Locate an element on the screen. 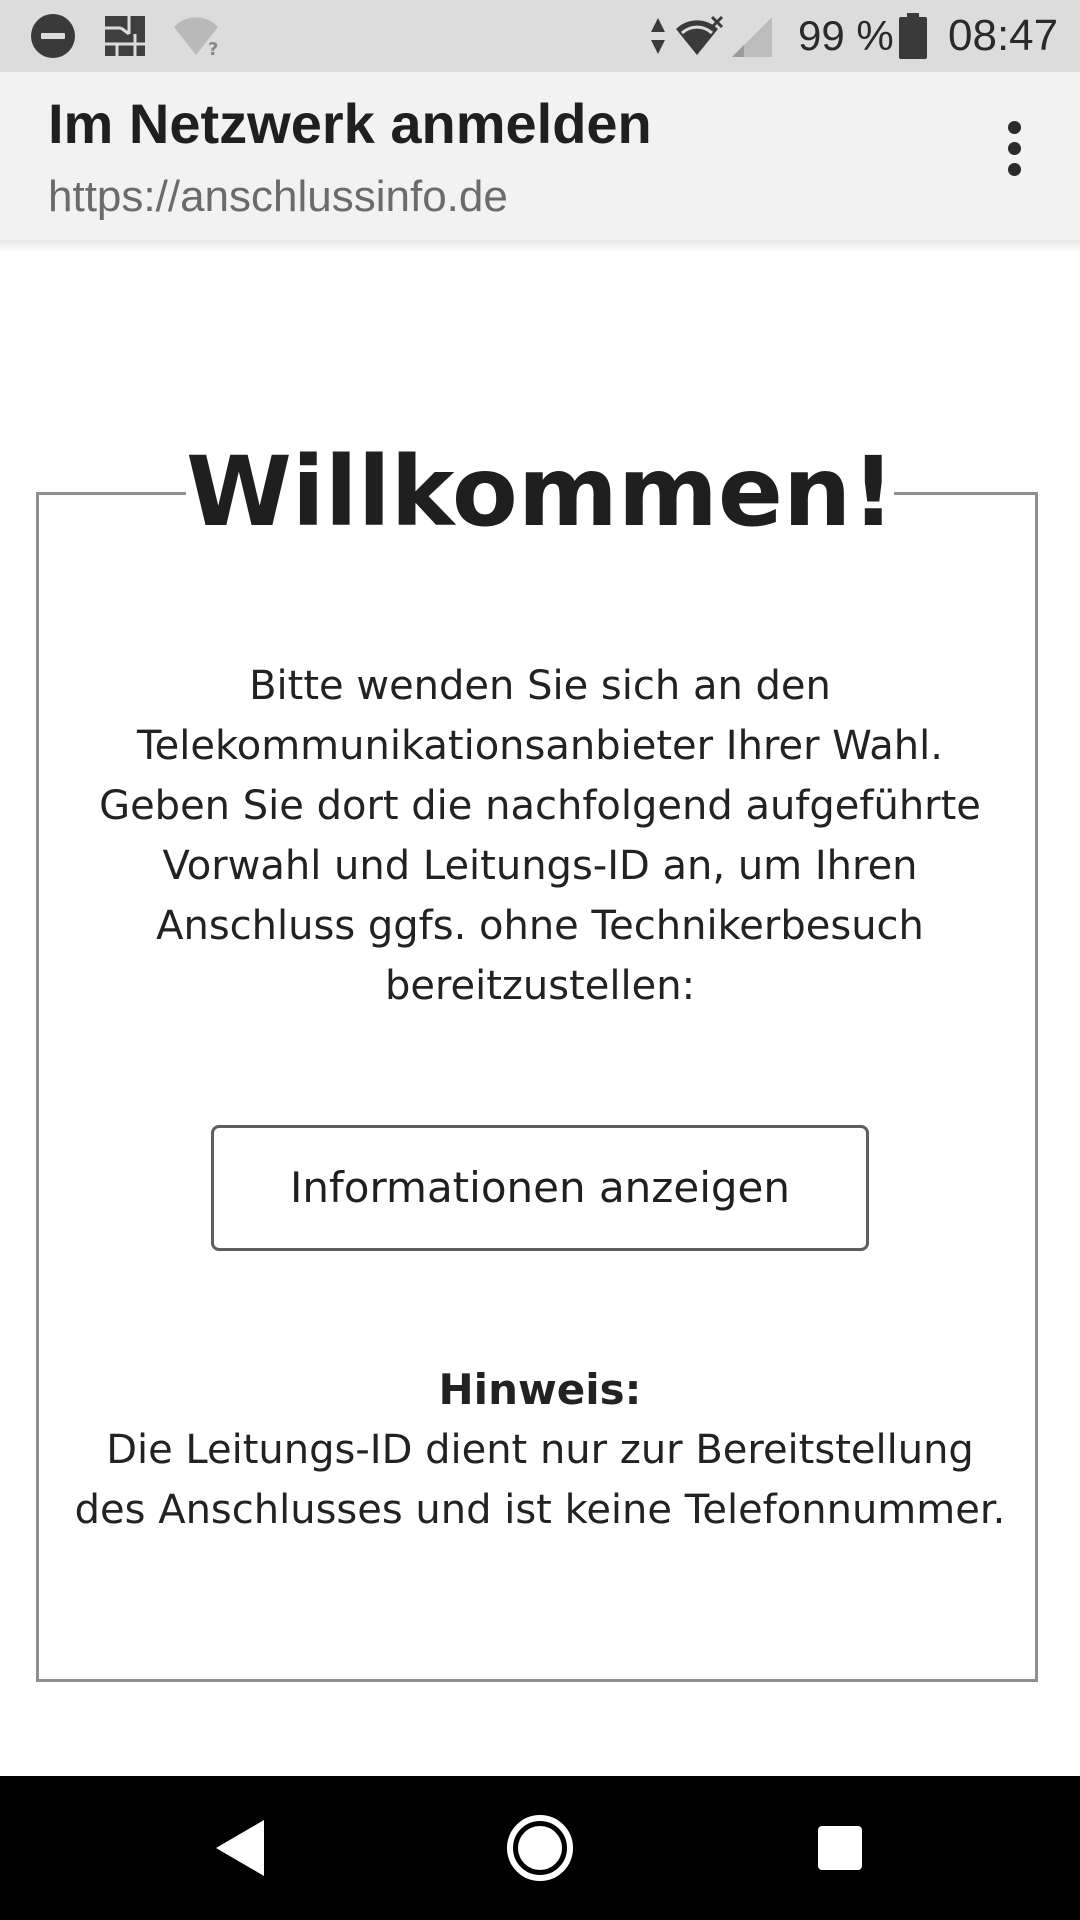 The image size is (1080, 1920). wifi-unknown-icon: ? is located at coordinates (198, 36).